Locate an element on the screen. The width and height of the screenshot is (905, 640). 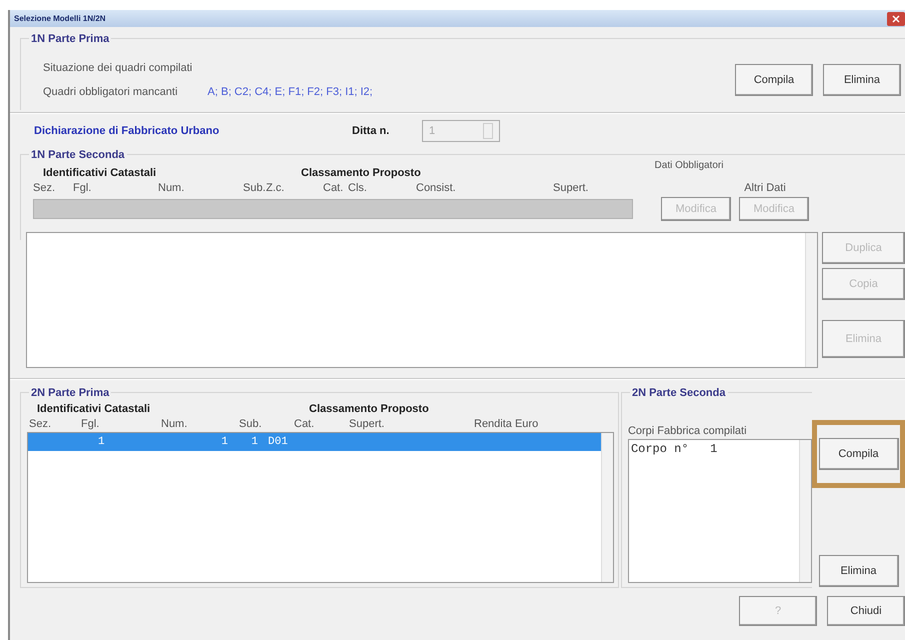
list-item: Corpo n° 1 is located at coordinates (714, 449).